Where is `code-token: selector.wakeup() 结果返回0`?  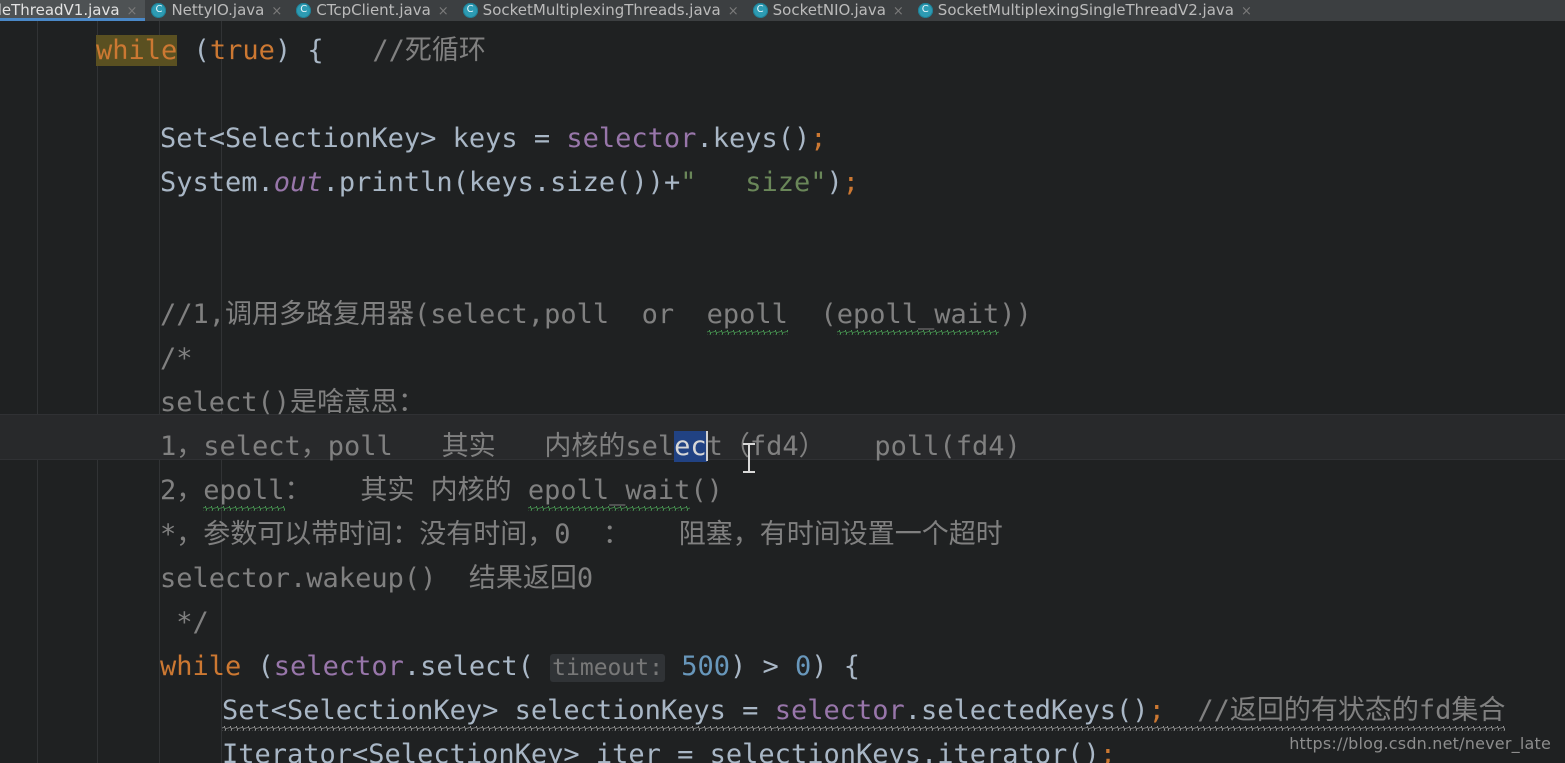 code-token: selector.wakeup() 结果返回0 is located at coordinates (377, 578).